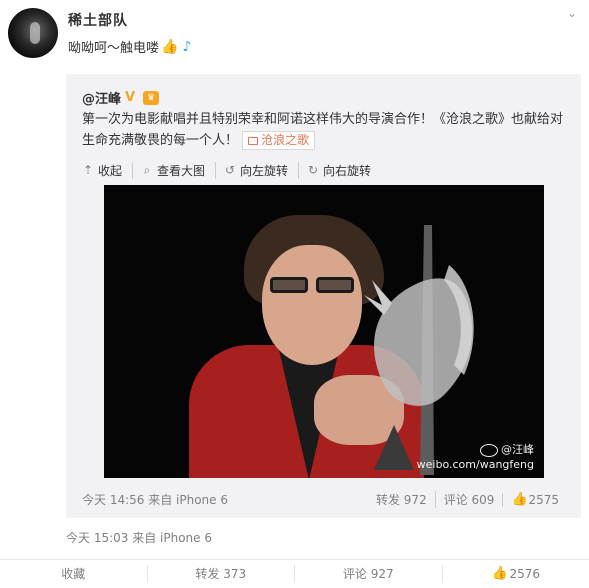 This screenshot has height=588, width=589. I want to click on post-text: 呦呦呵～触电喽 👍 ♪, so click(131, 47).